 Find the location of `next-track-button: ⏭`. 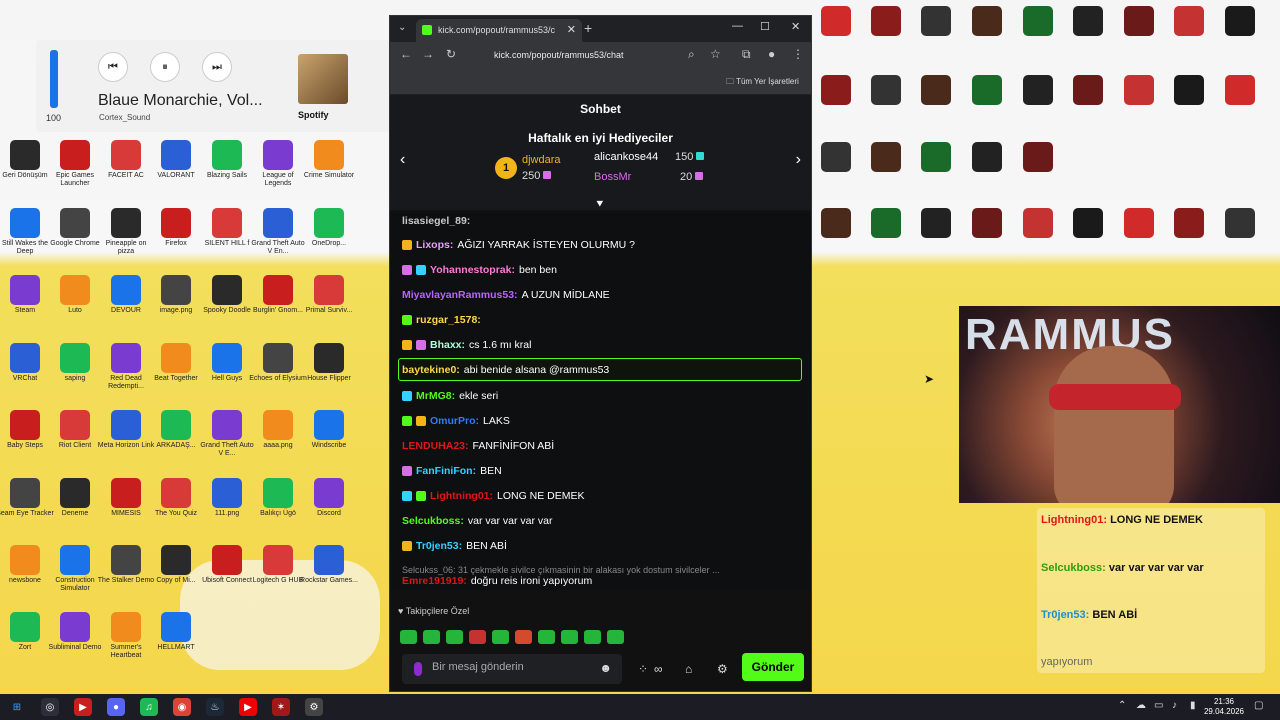

next-track-button: ⏭ is located at coordinates (217, 67).